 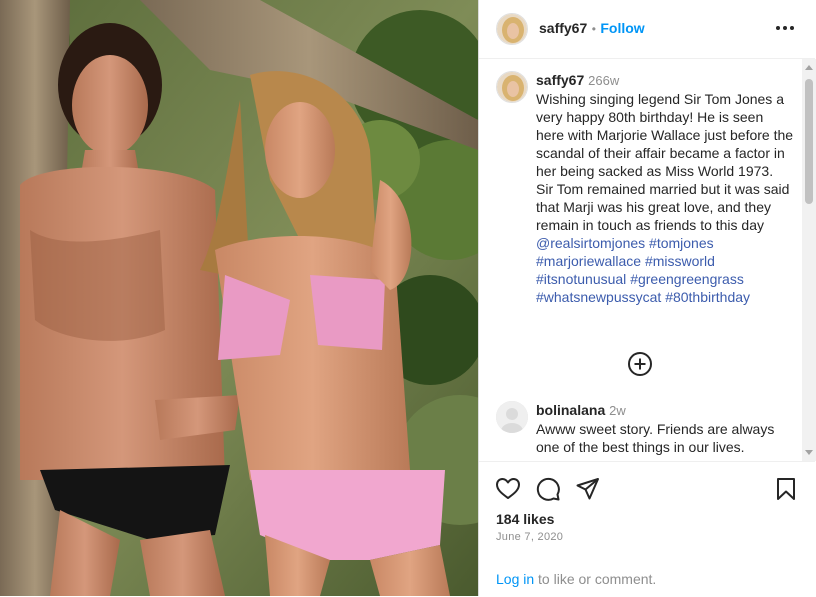 I want to click on mention-link: @realsirtomjones, so click(x=590, y=243).